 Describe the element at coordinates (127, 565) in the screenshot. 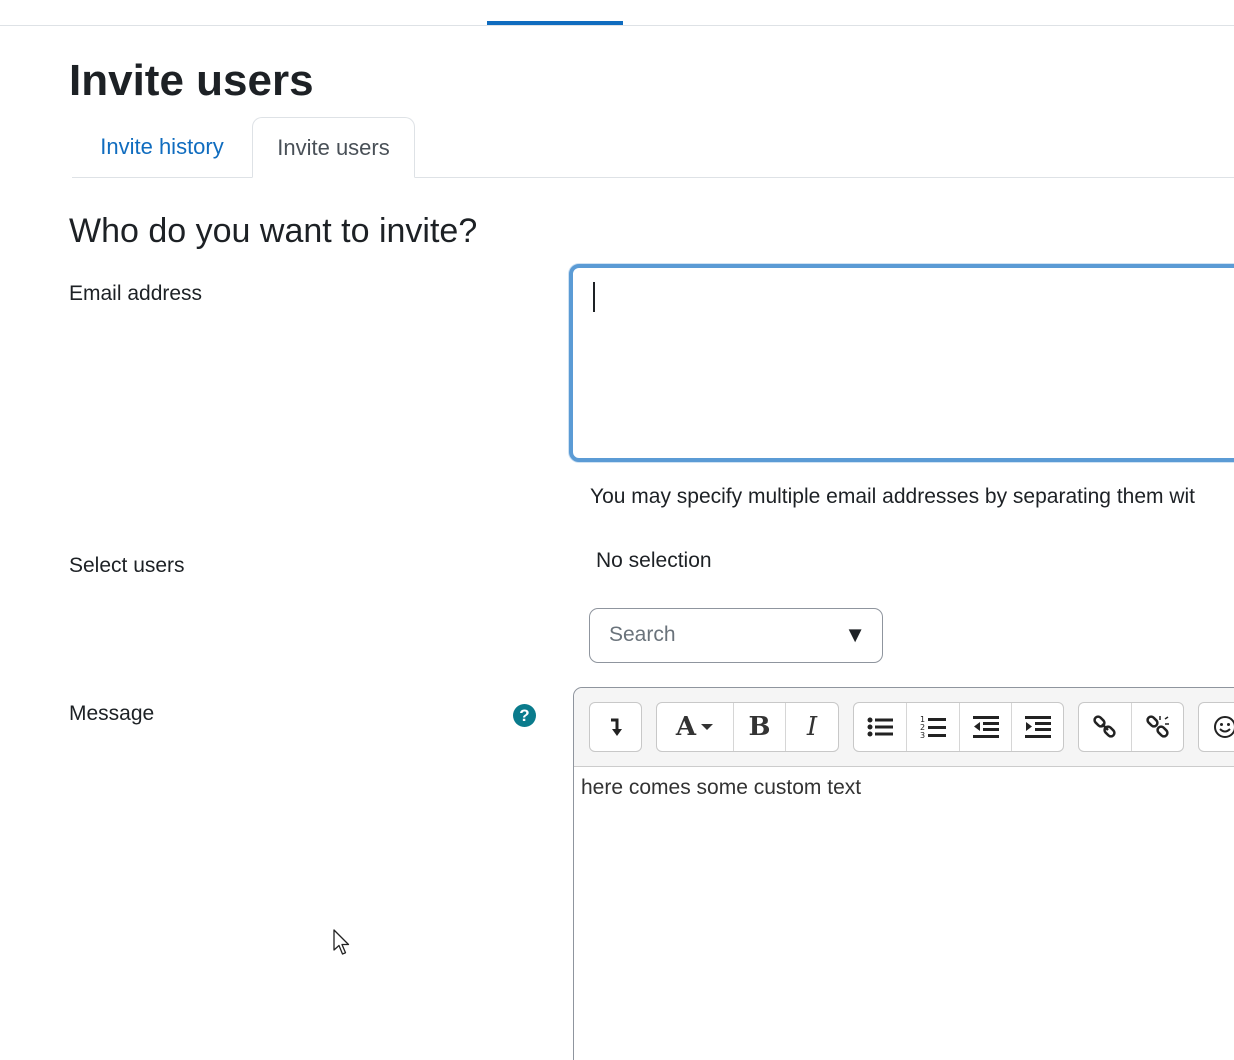

I see `select-users-label: Select users` at that location.